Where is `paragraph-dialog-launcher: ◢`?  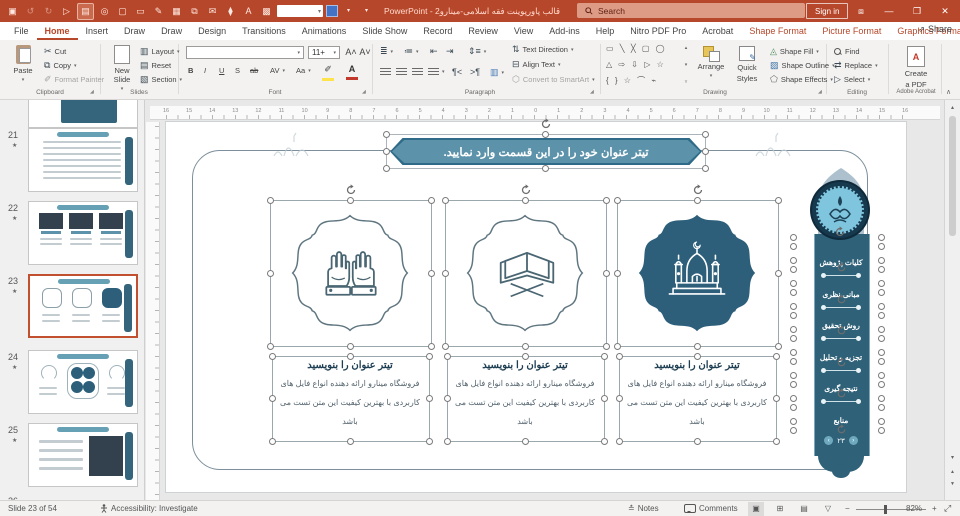
paragraph-dialog-launcher: ◢ is located at coordinates (592, 92).